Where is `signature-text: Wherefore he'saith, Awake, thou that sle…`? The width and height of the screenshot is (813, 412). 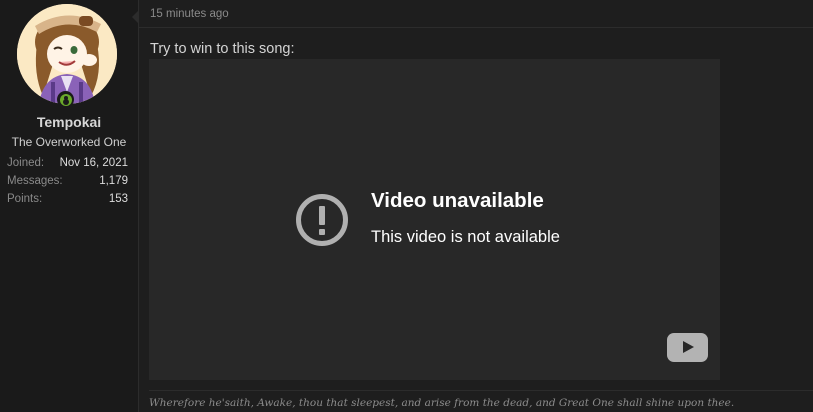 signature-text: Wherefore he'saith, Awake, thou that sle… is located at coordinates (442, 403).